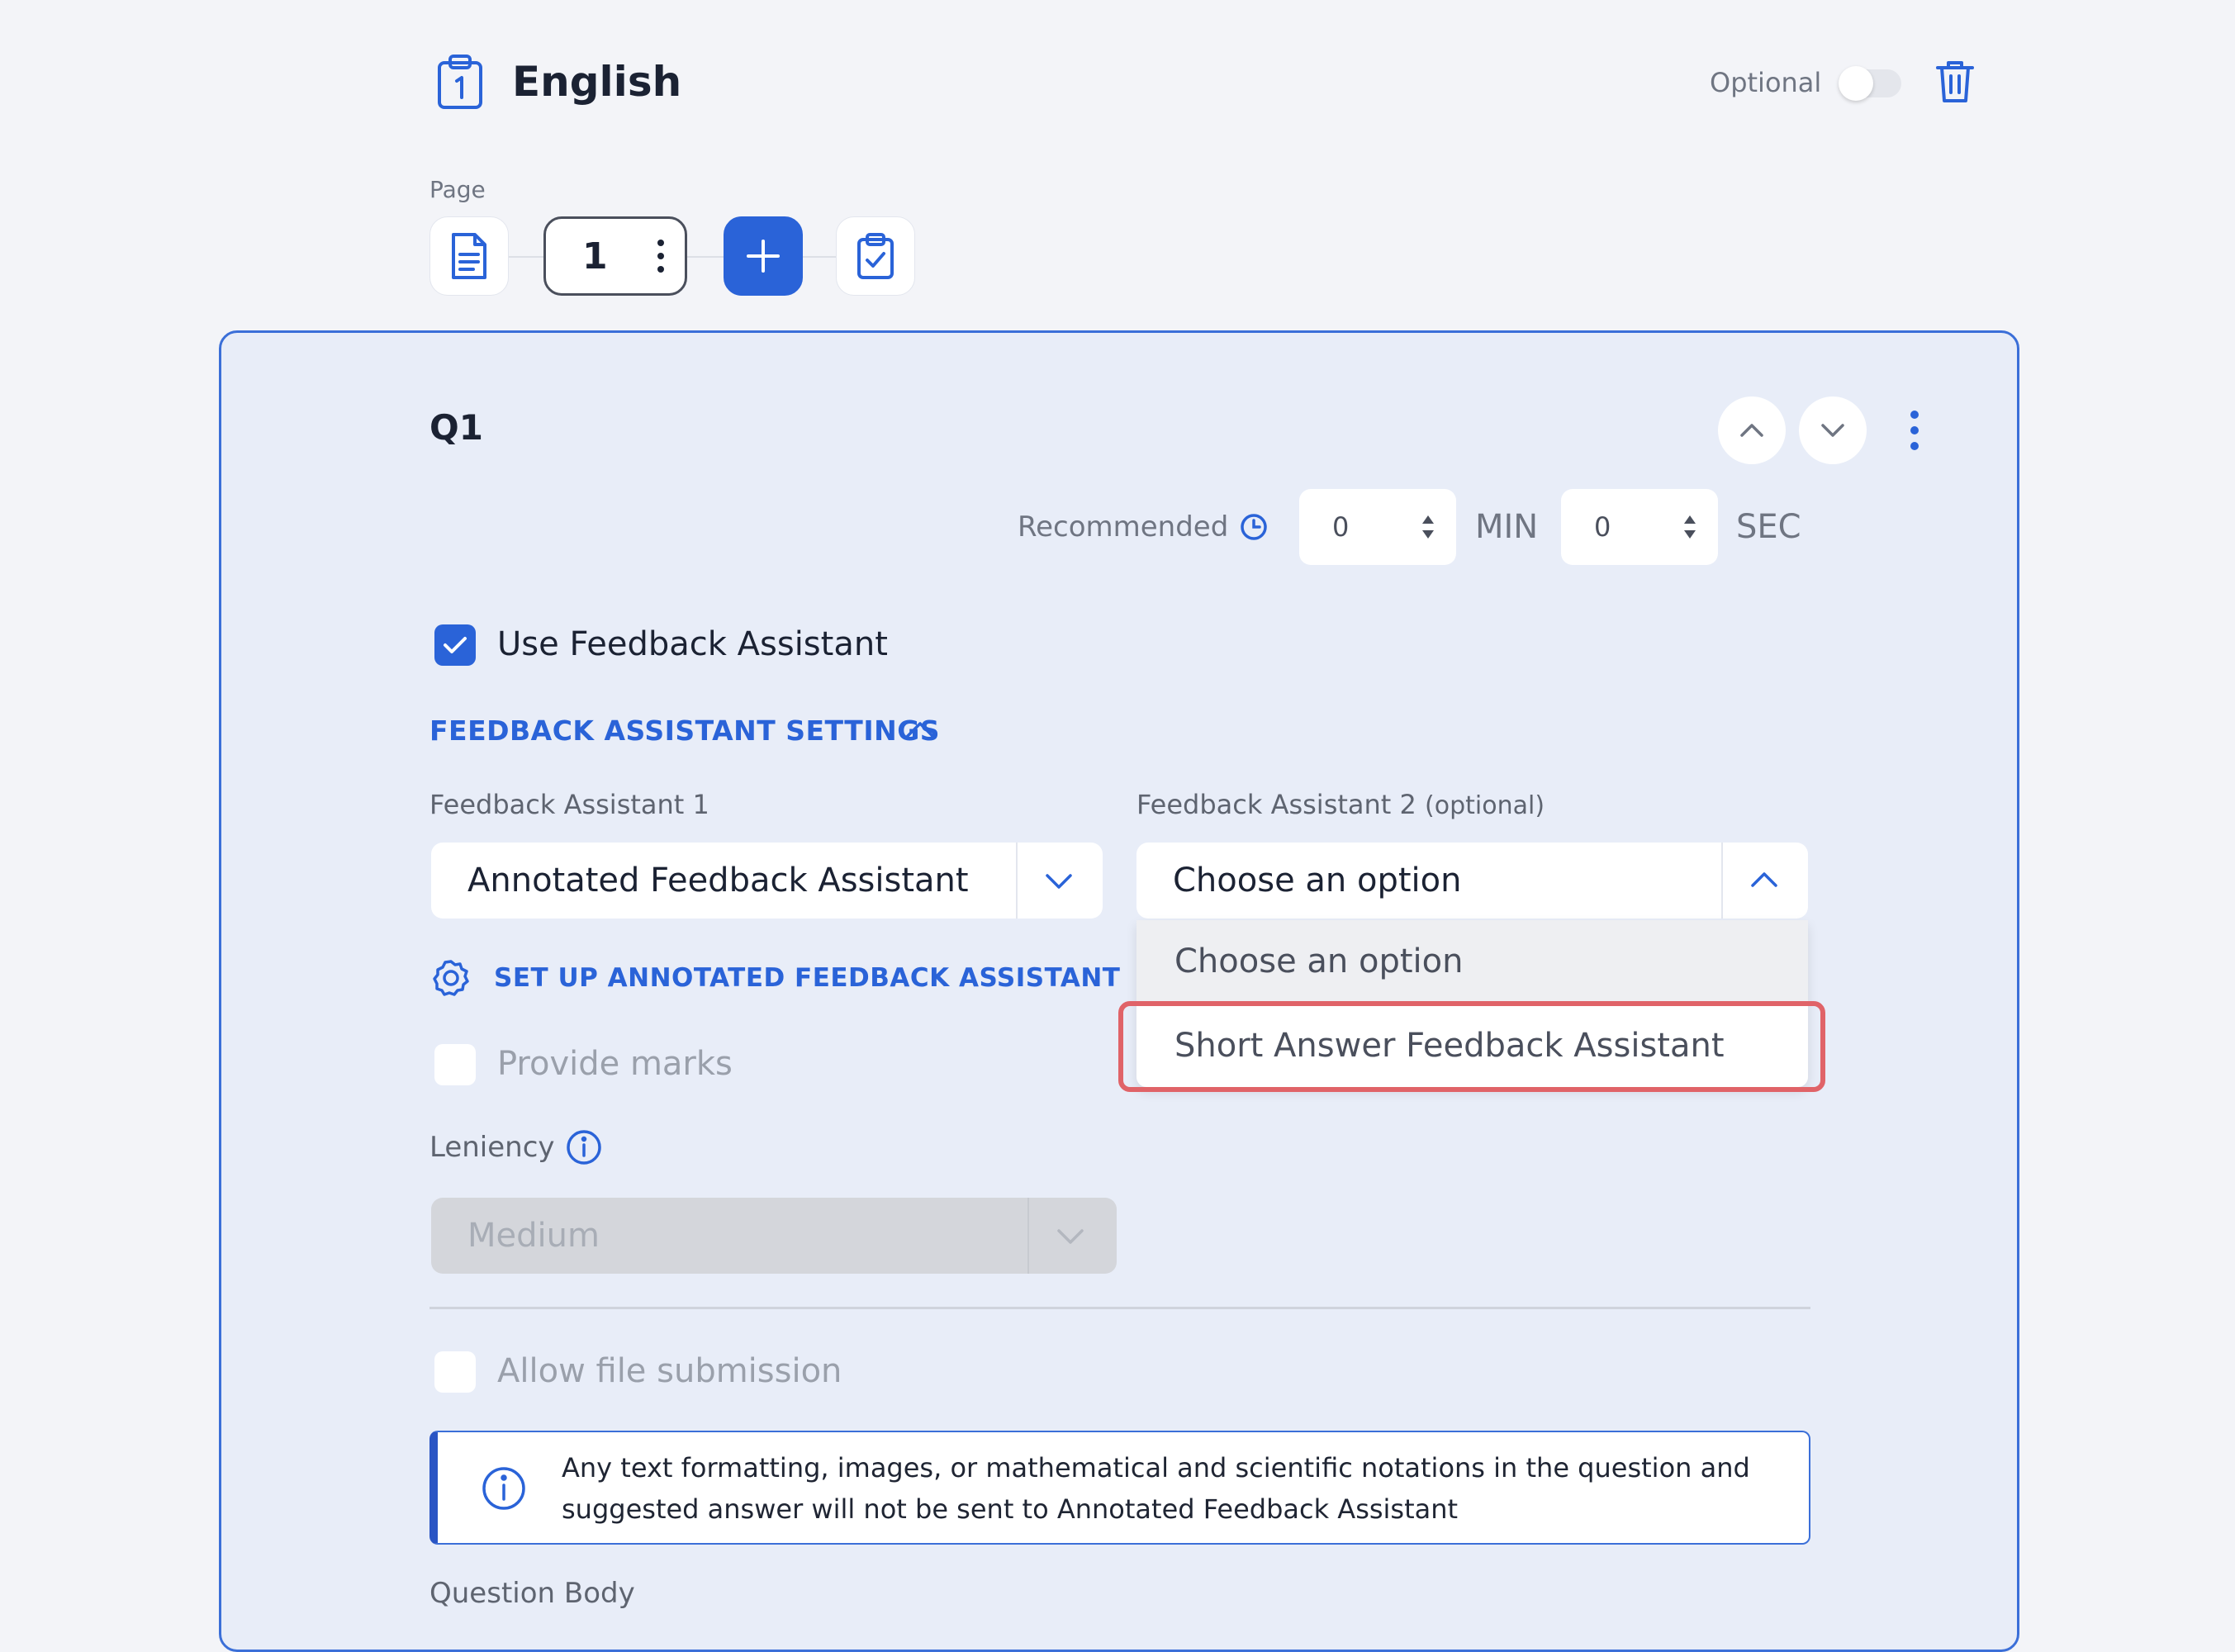  I want to click on allow-file-submission-checkbox, so click(455, 1372).